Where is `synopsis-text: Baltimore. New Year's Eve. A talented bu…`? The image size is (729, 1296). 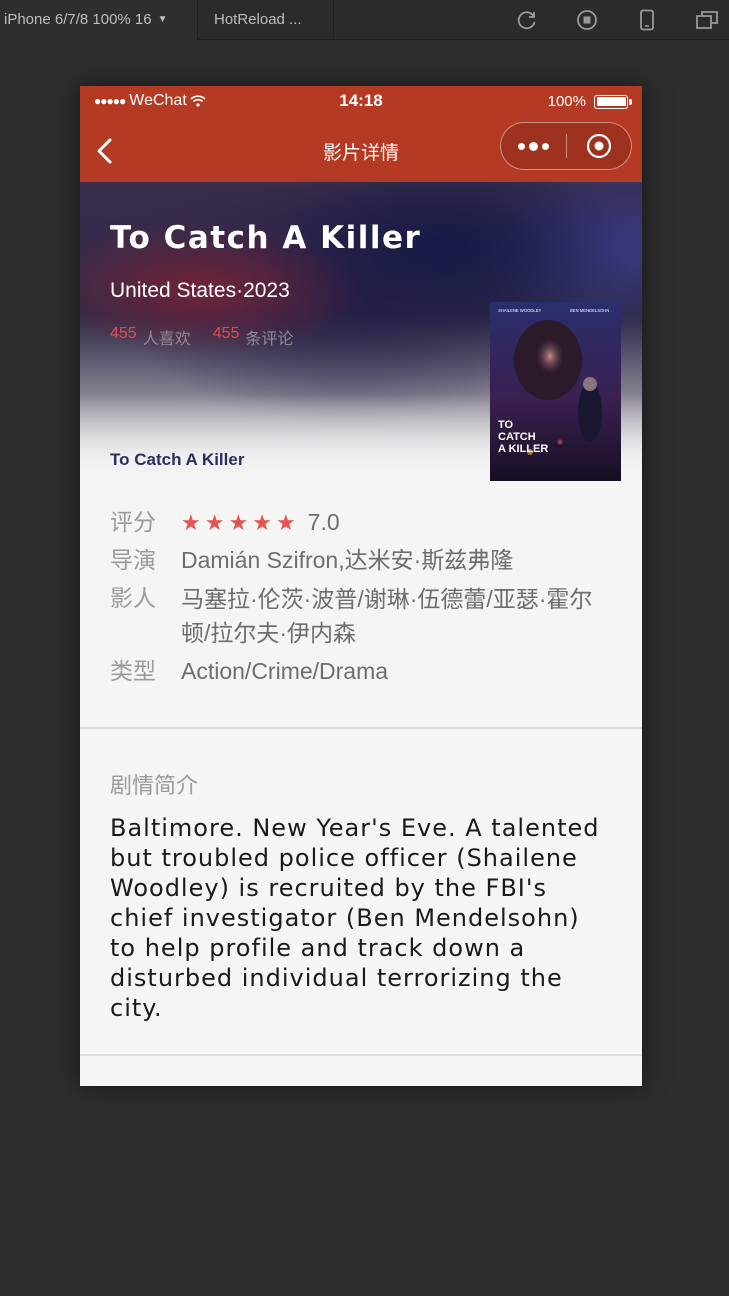
synopsis-text: Baltimore. New Year's Eve. A talented bu… is located at coordinates (355, 918).